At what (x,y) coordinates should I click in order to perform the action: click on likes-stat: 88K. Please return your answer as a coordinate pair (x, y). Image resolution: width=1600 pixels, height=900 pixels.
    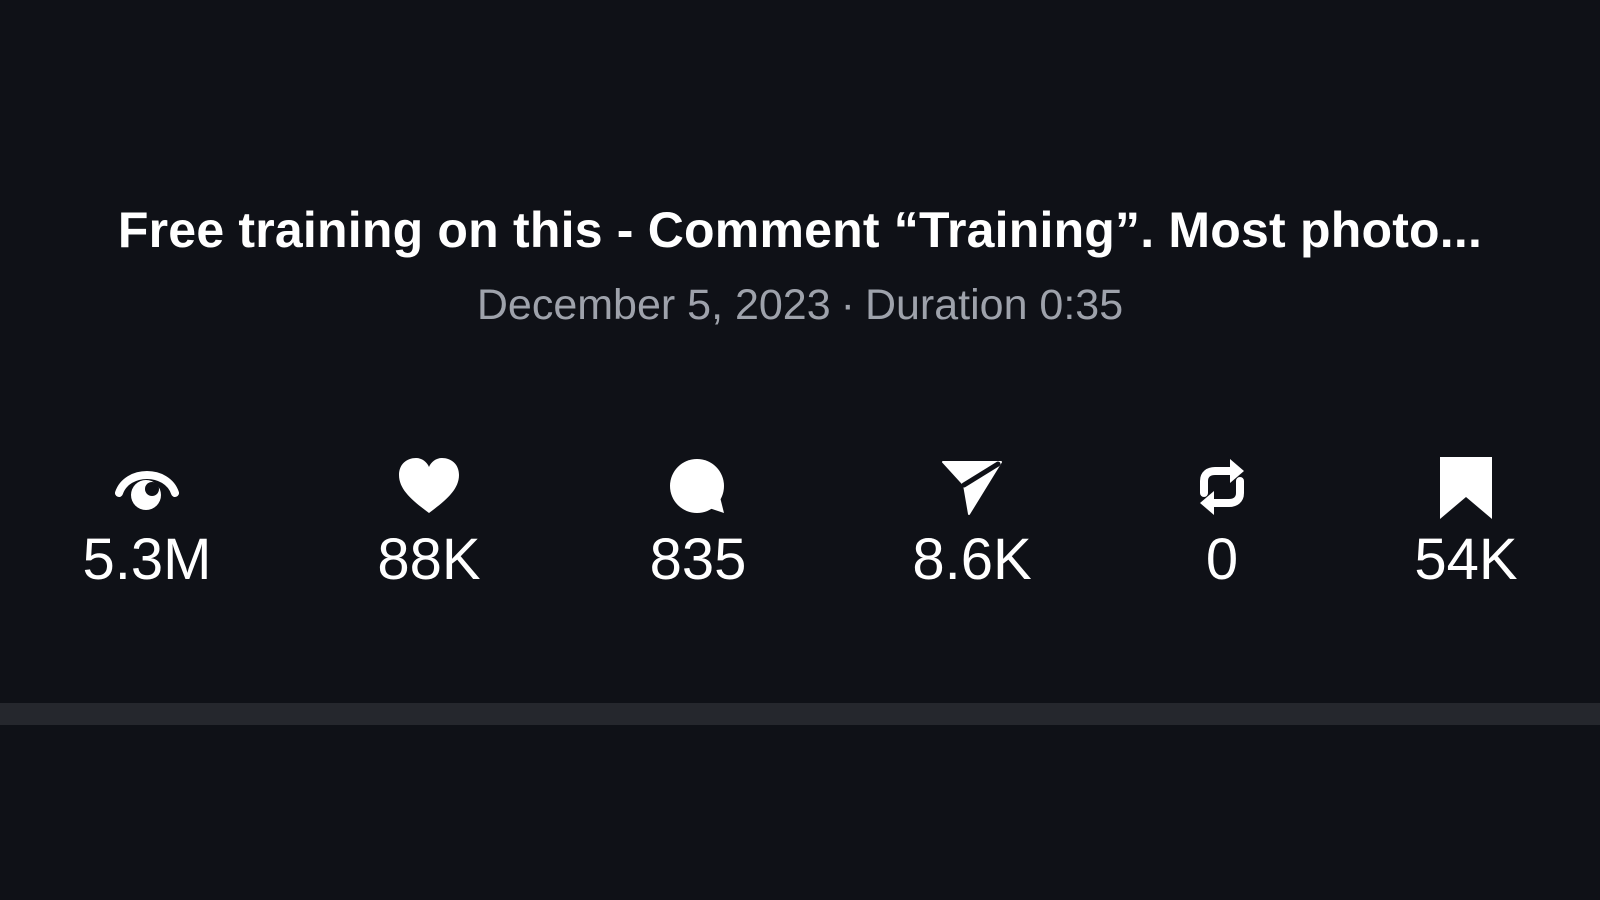
    Looking at the image, I should click on (429, 525).